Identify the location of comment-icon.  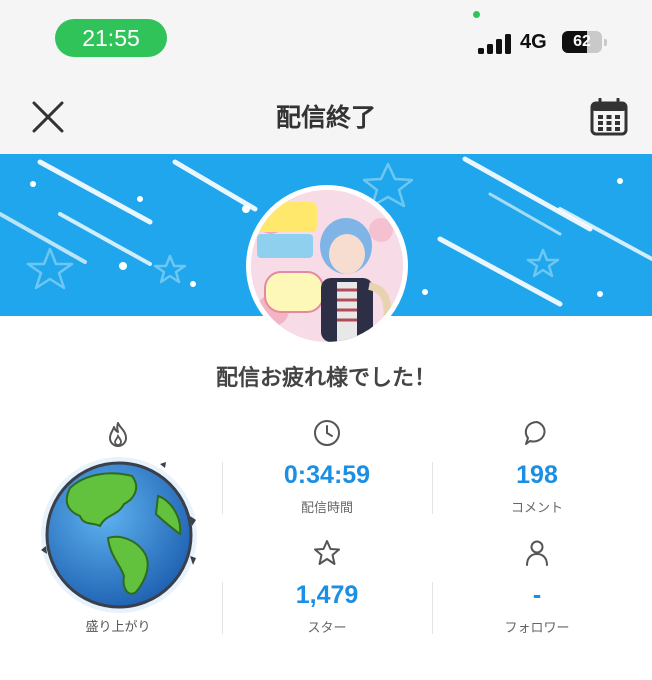
(535, 432).